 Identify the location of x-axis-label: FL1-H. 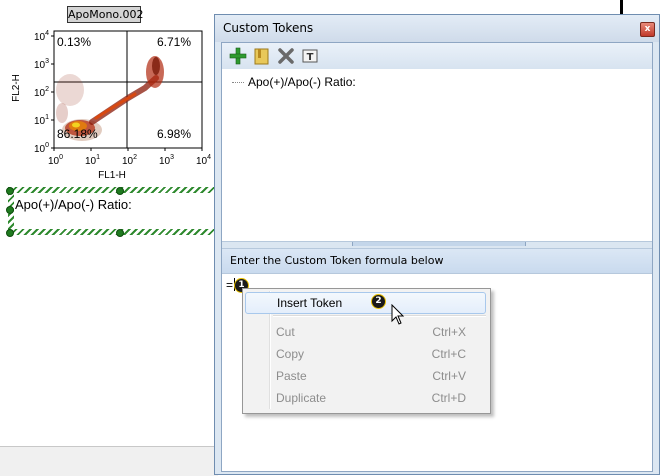
(112, 175).